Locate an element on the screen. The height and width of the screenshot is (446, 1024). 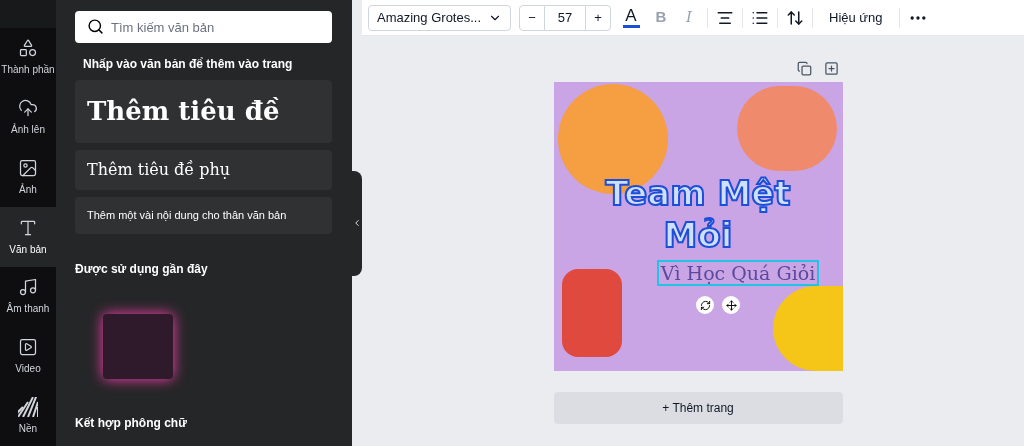
rail-tab: Thành phần is located at coordinates (28, 58).